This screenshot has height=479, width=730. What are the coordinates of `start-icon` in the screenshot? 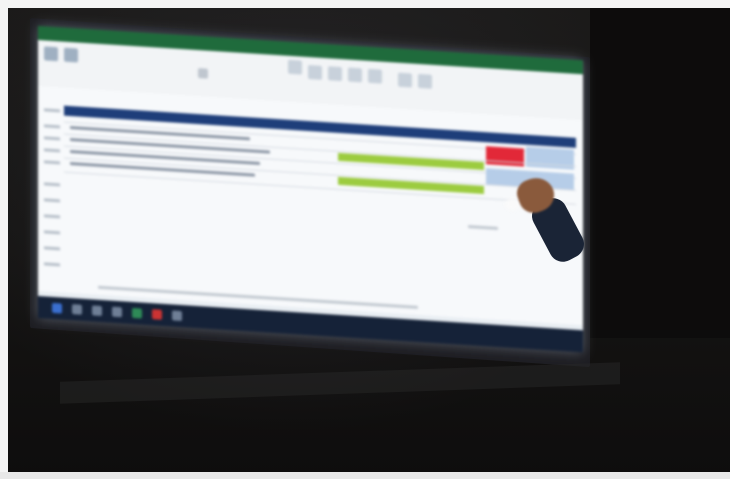 It's located at (57, 308).